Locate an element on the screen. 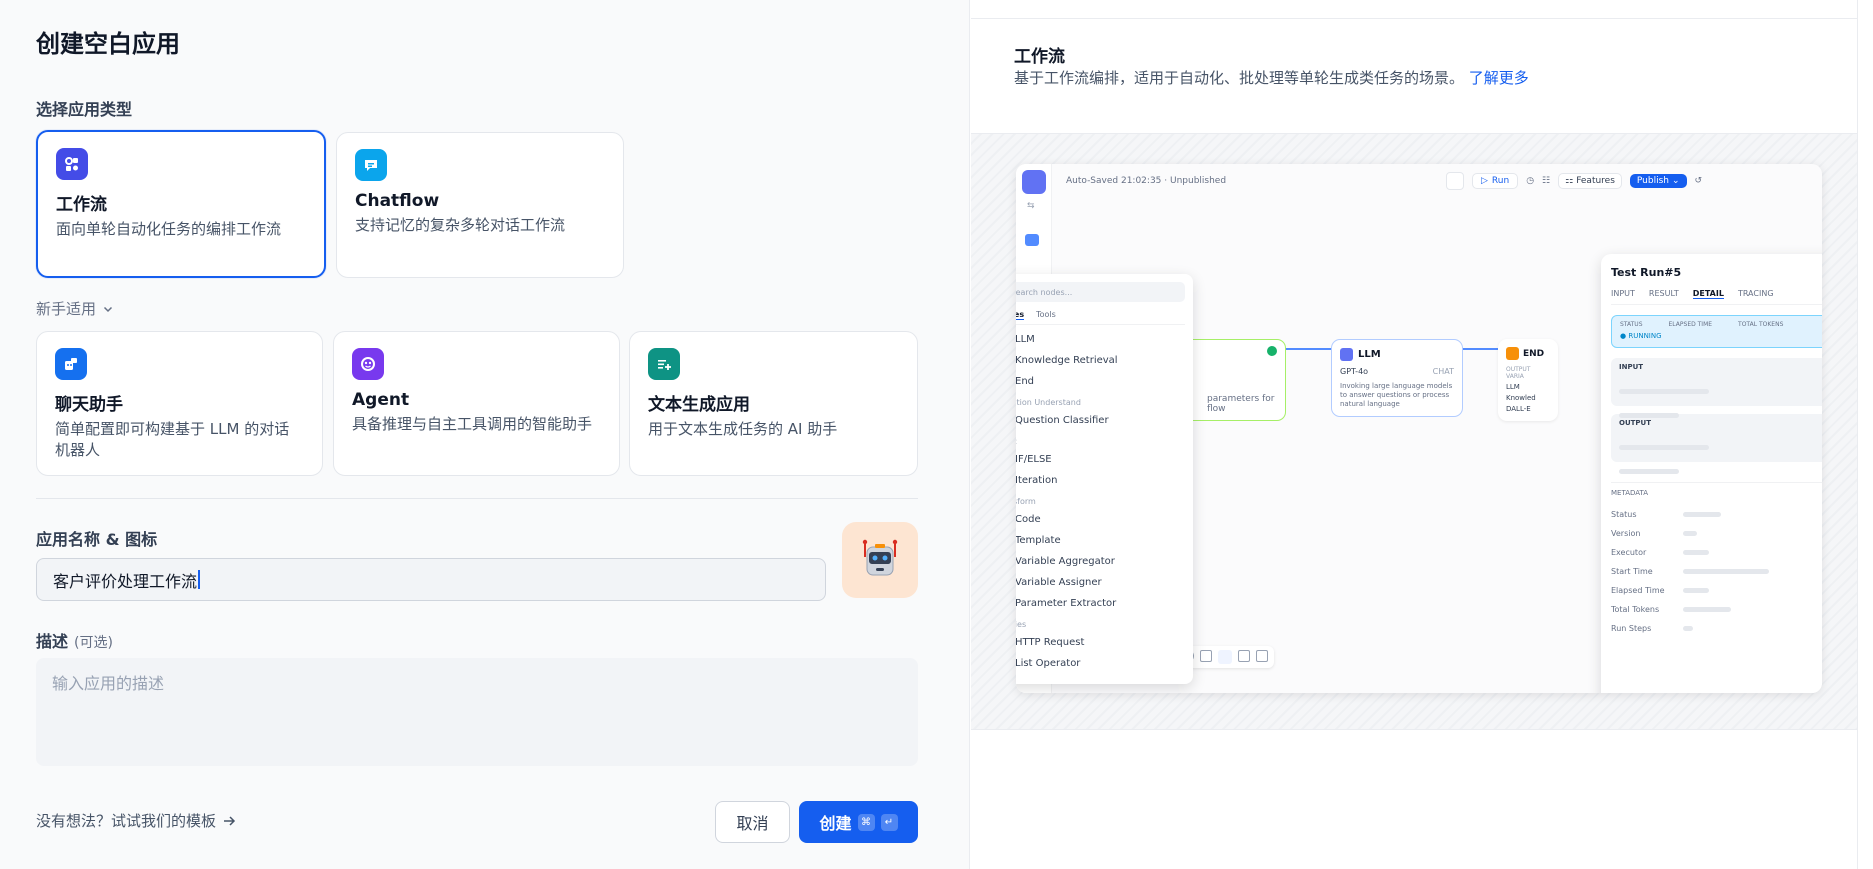  create-label: 创建 is located at coordinates (835, 823).